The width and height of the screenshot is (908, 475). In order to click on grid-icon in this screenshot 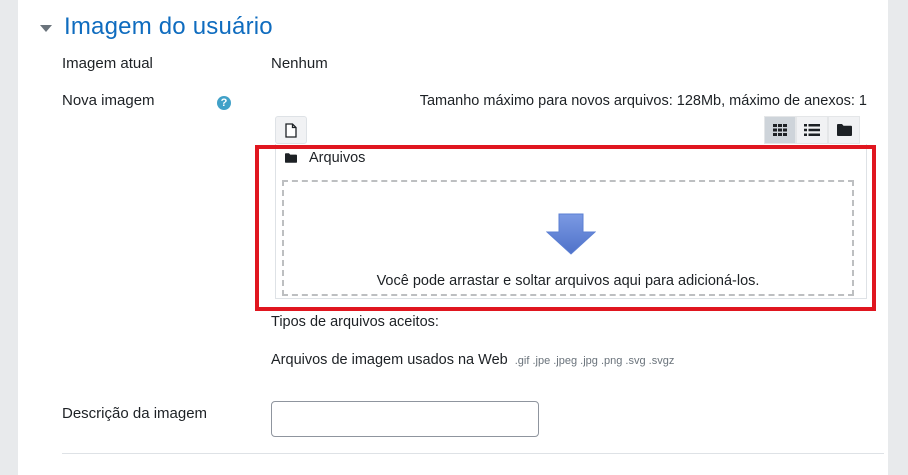, I will do `click(780, 130)`.